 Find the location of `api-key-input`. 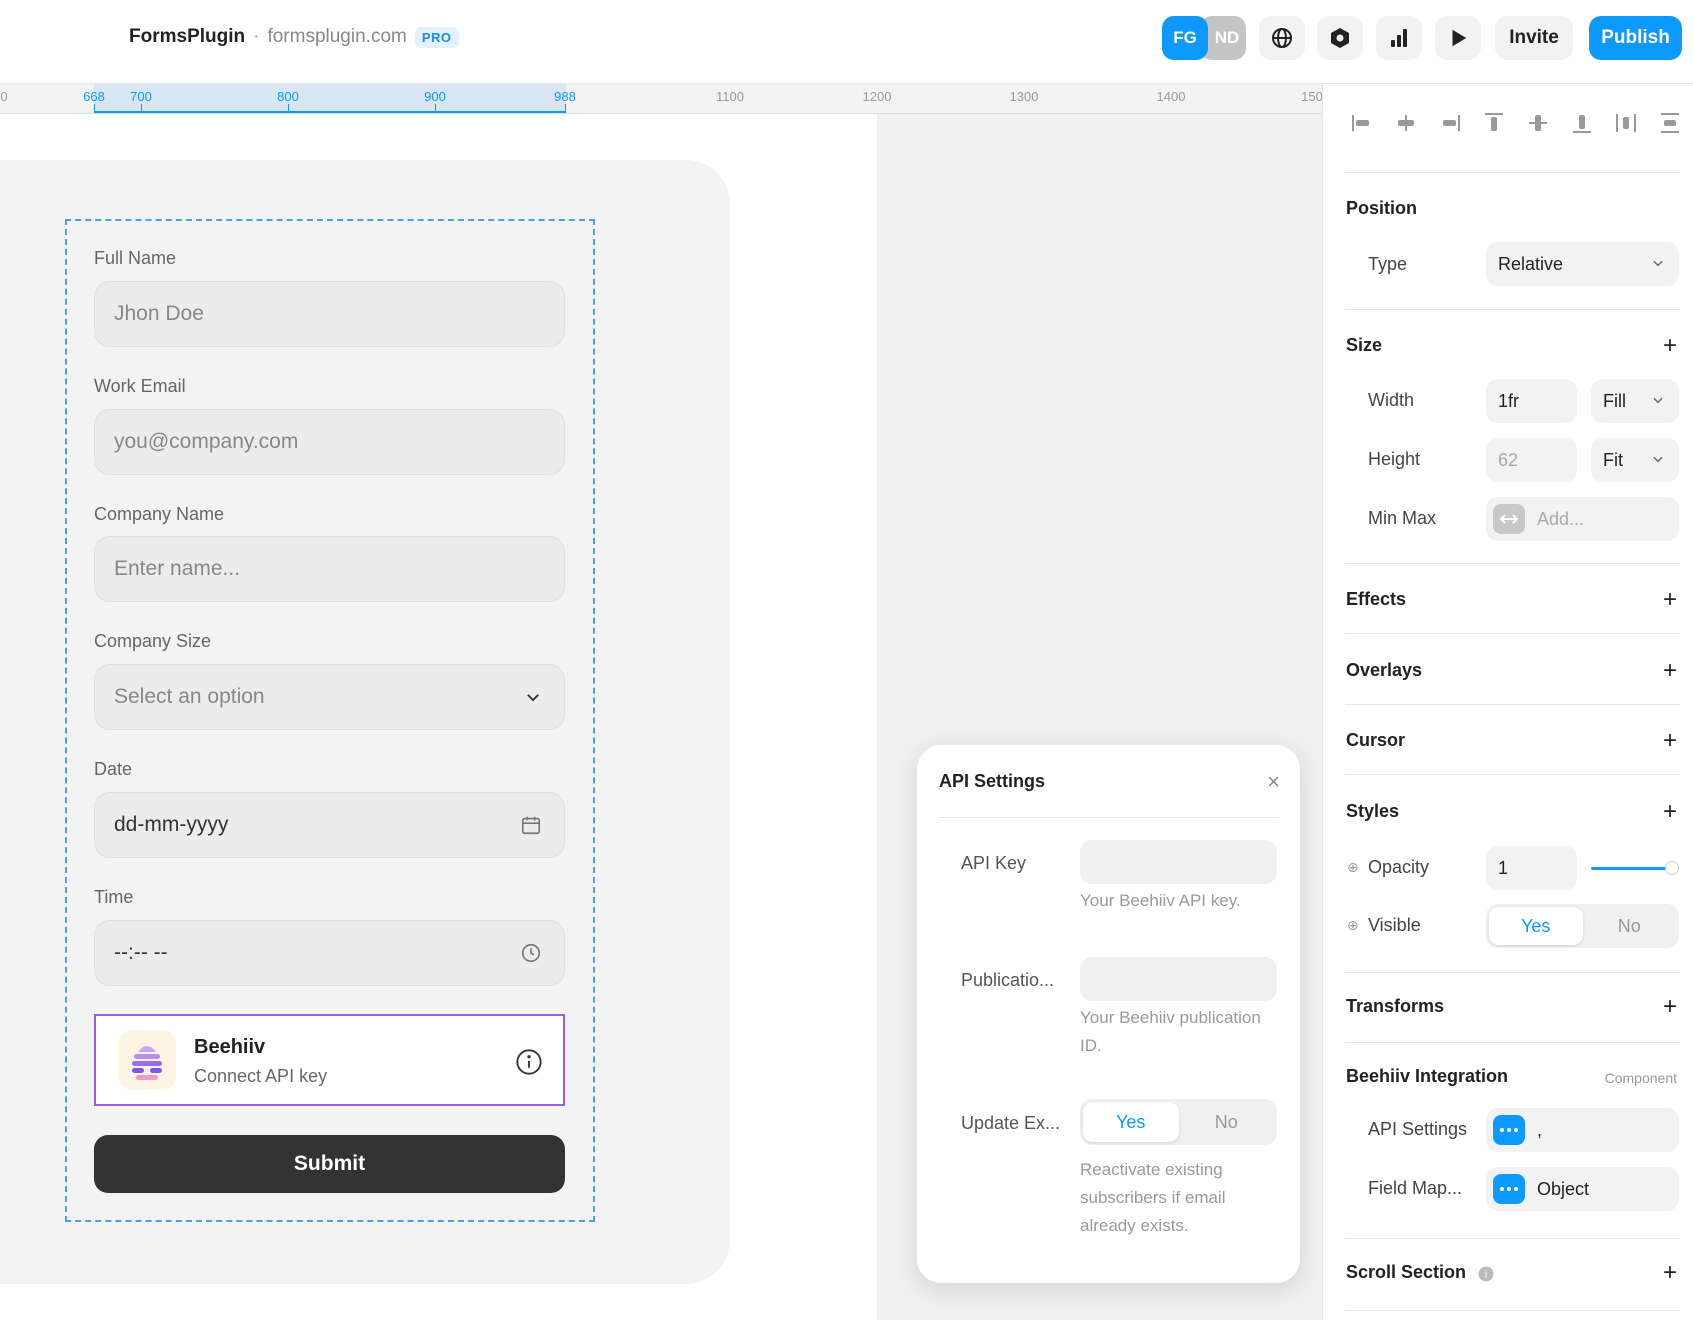

api-key-input is located at coordinates (1178, 862).